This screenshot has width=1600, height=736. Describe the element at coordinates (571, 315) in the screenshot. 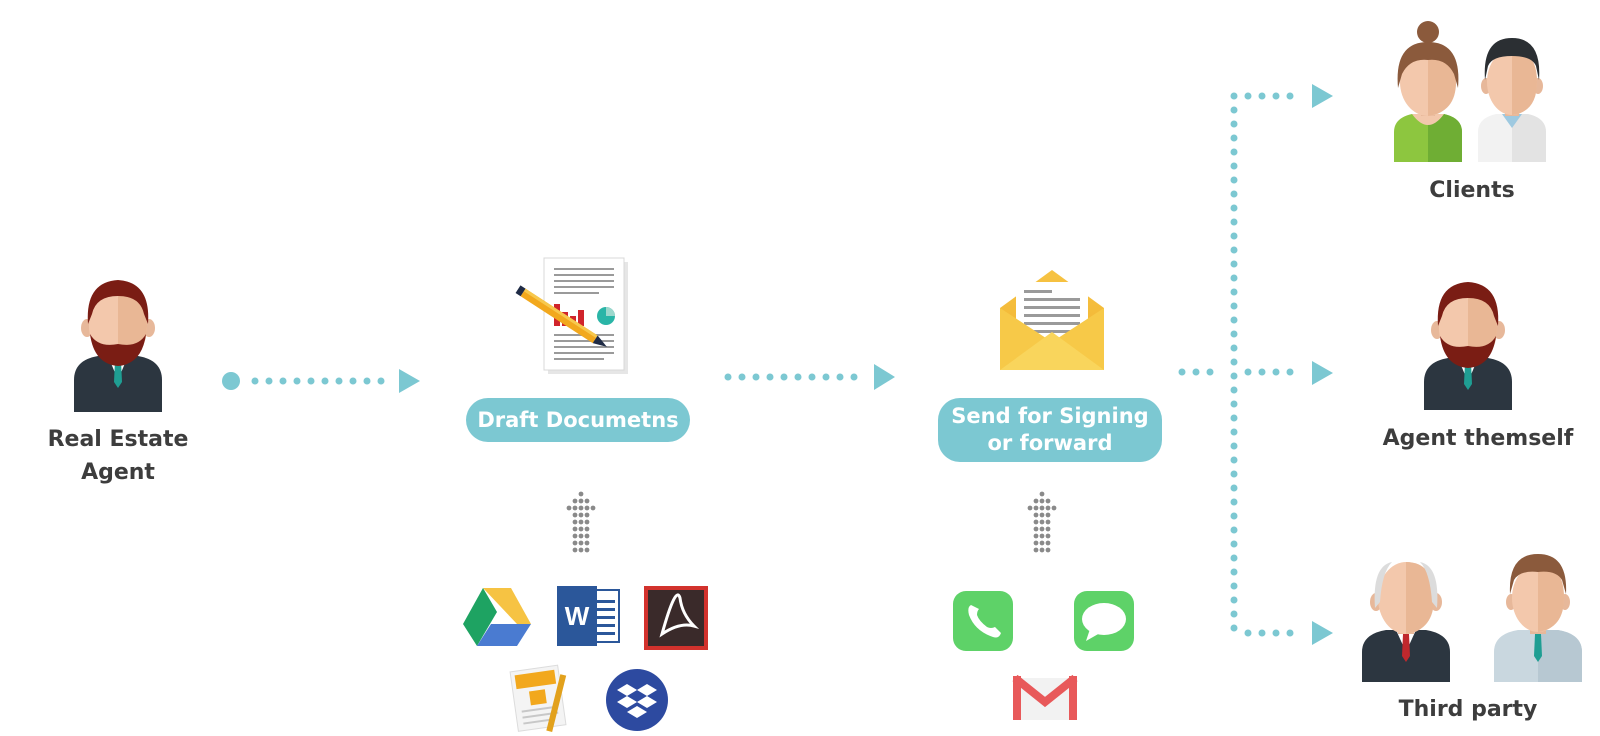

I see `document-with-pen-icon` at that location.